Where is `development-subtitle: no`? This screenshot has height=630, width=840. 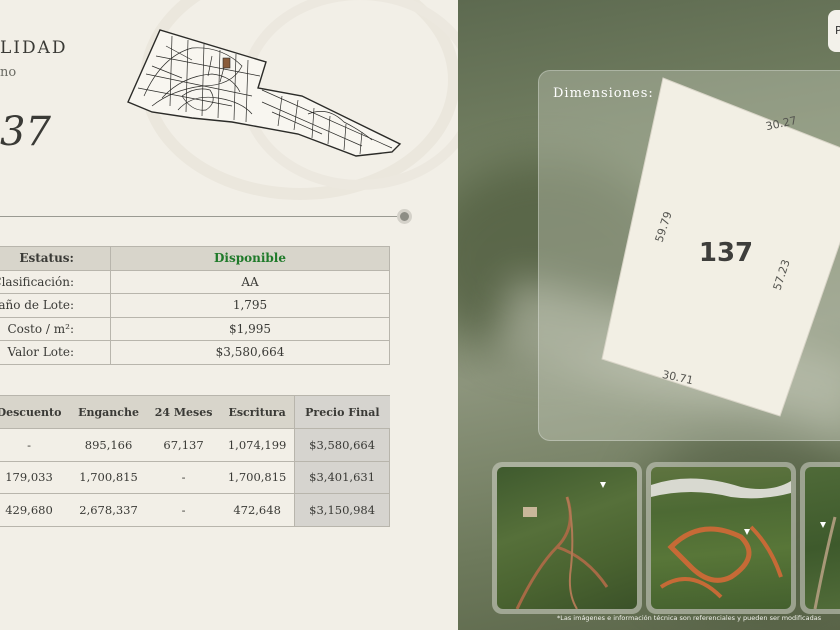
development-subtitle: no is located at coordinates (8, 72).